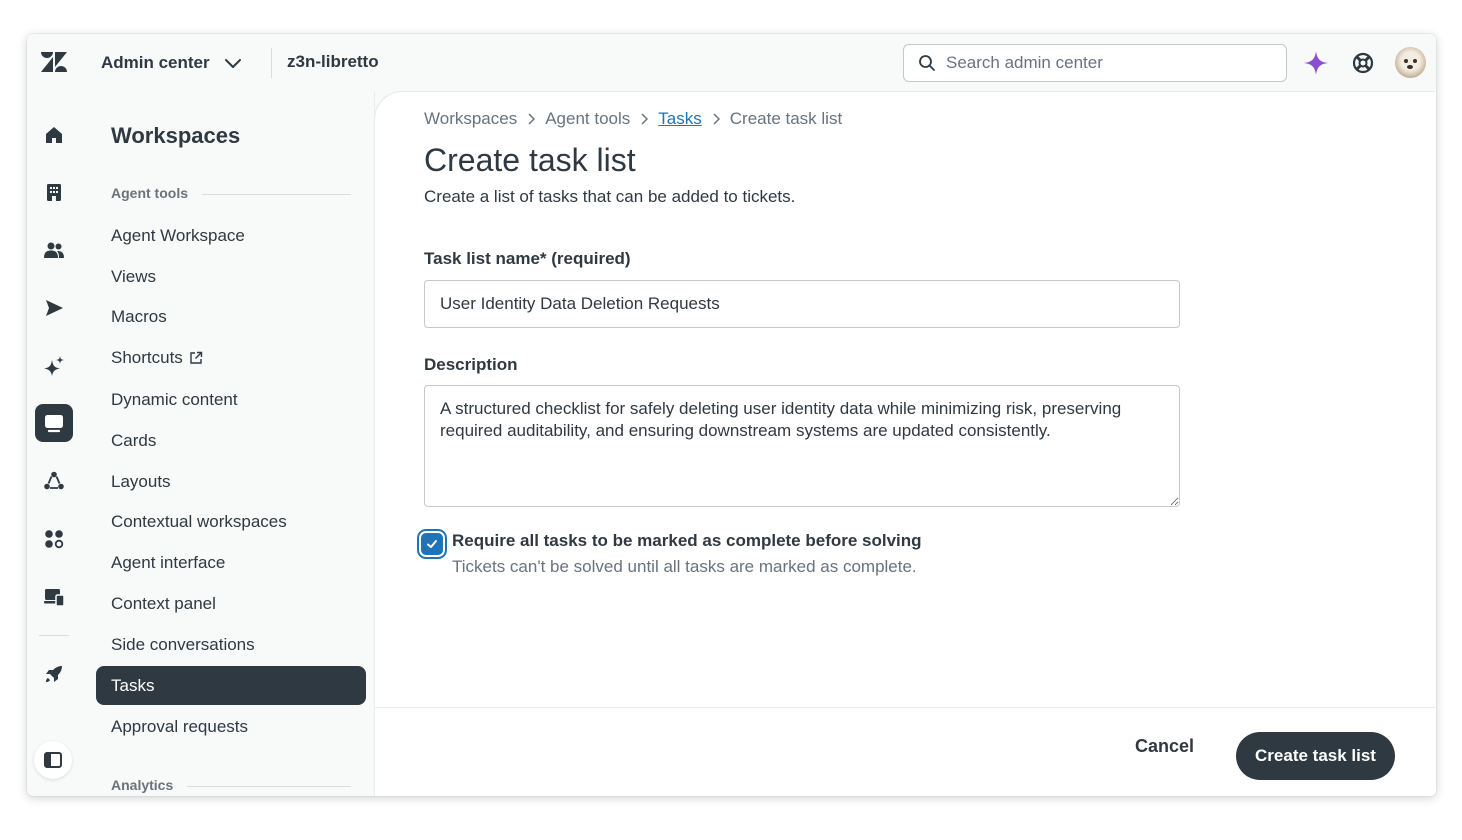  What do you see at coordinates (1410, 67) in the screenshot?
I see `avatar-nose` at bounding box center [1410, 67].